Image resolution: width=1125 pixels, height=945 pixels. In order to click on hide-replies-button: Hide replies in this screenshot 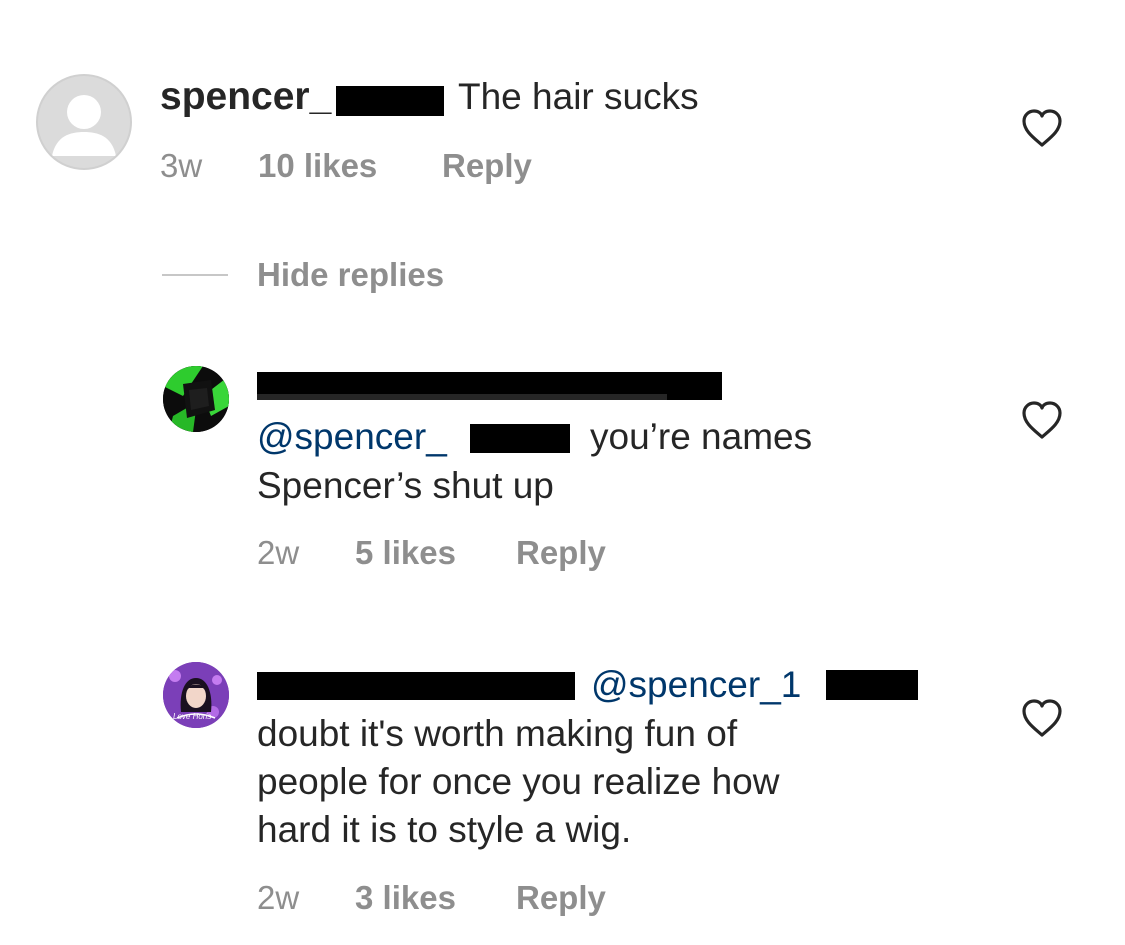, I will do `click(350, 275)`.